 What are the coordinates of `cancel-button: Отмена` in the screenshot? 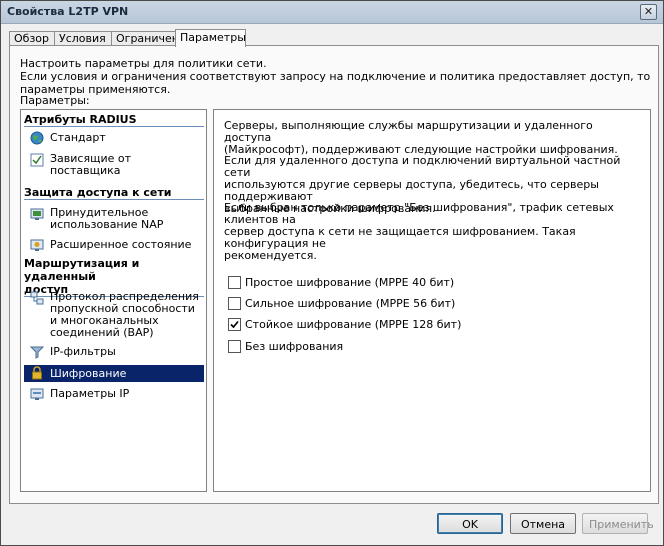 It's located at (543, 523).